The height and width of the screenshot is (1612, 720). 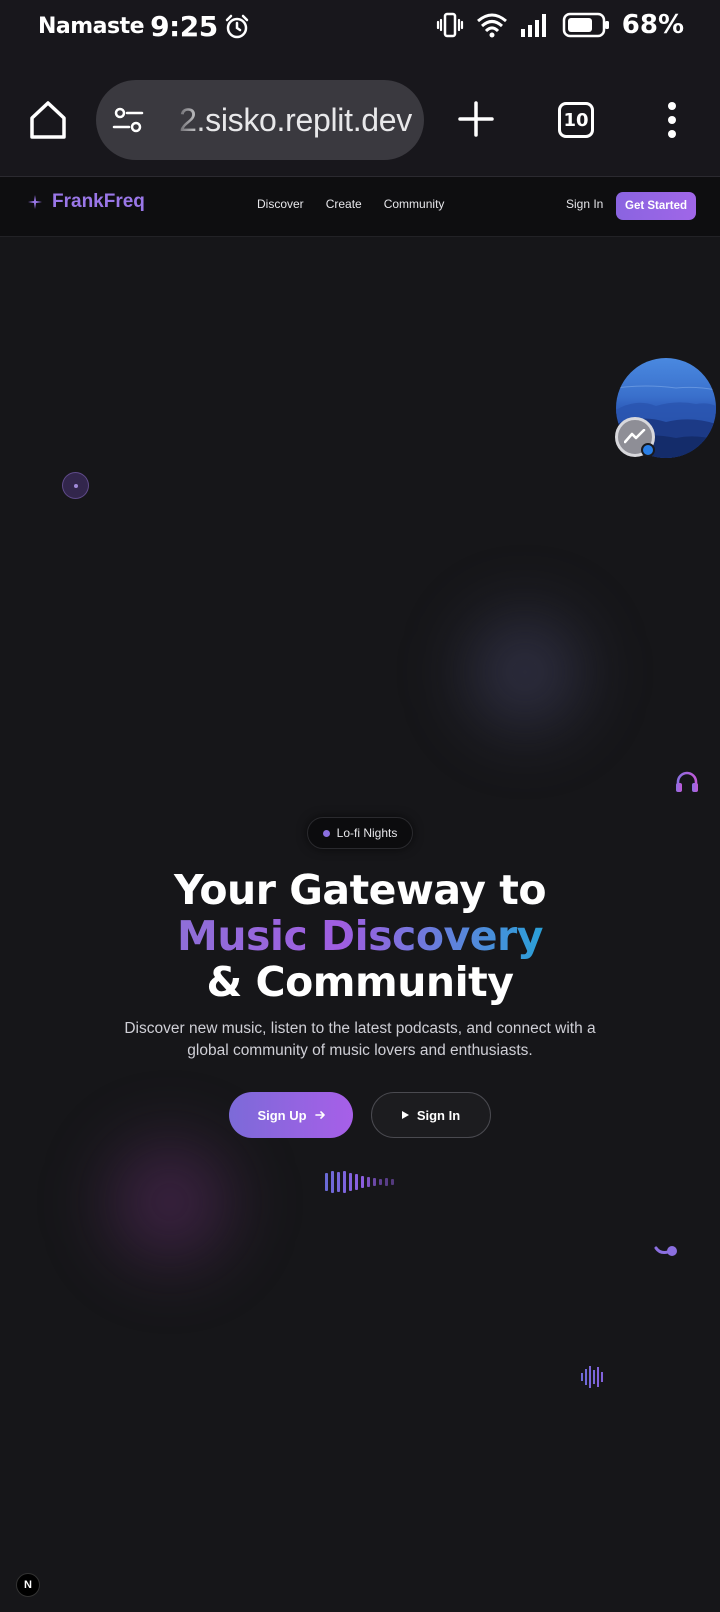 I want to click on status-bar: Namaste 9:25 68%, so click(x=360, y=28).